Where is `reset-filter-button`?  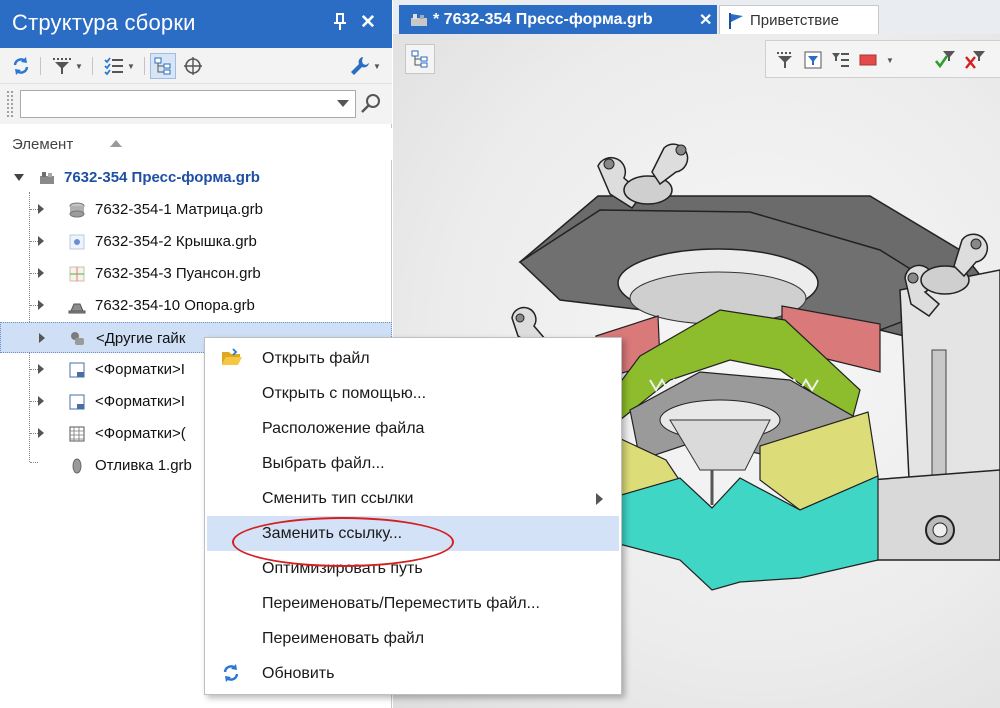 reset-filter-button is located at coordinates (975, 60).